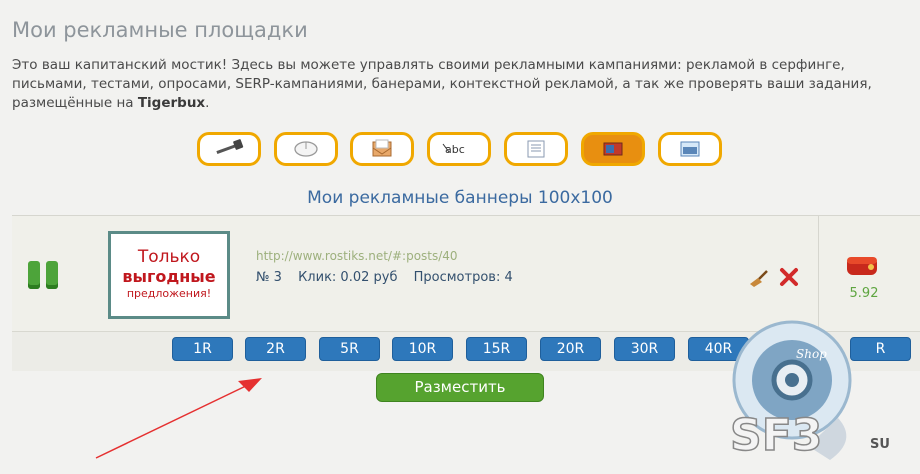  Describe the element at coordinates (789, 277) in the screenshot. I see `delete-icon` at that location.